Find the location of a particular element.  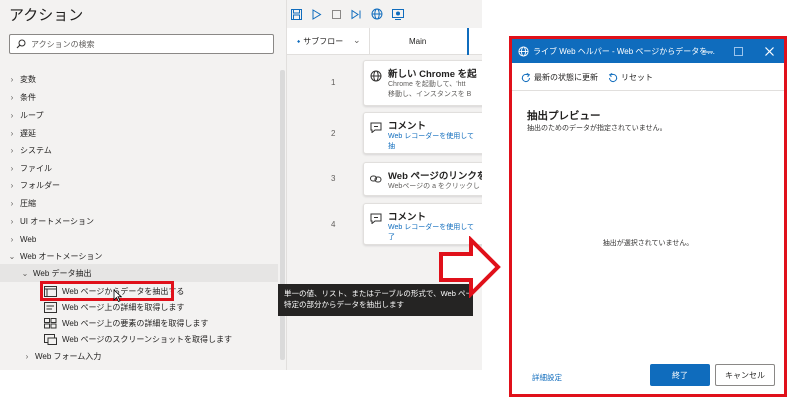

subcategory-web-data-extraction: ⌄ Web データ抽出 is located at coordinates (139, 273).